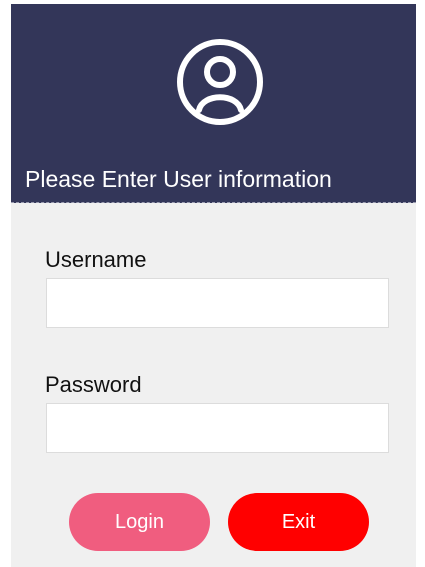 The height and width of the screenshot is (567, 425). Describe the element at coordinates (139, 522) in the screenshot. I see `login-button: Login` at that location.